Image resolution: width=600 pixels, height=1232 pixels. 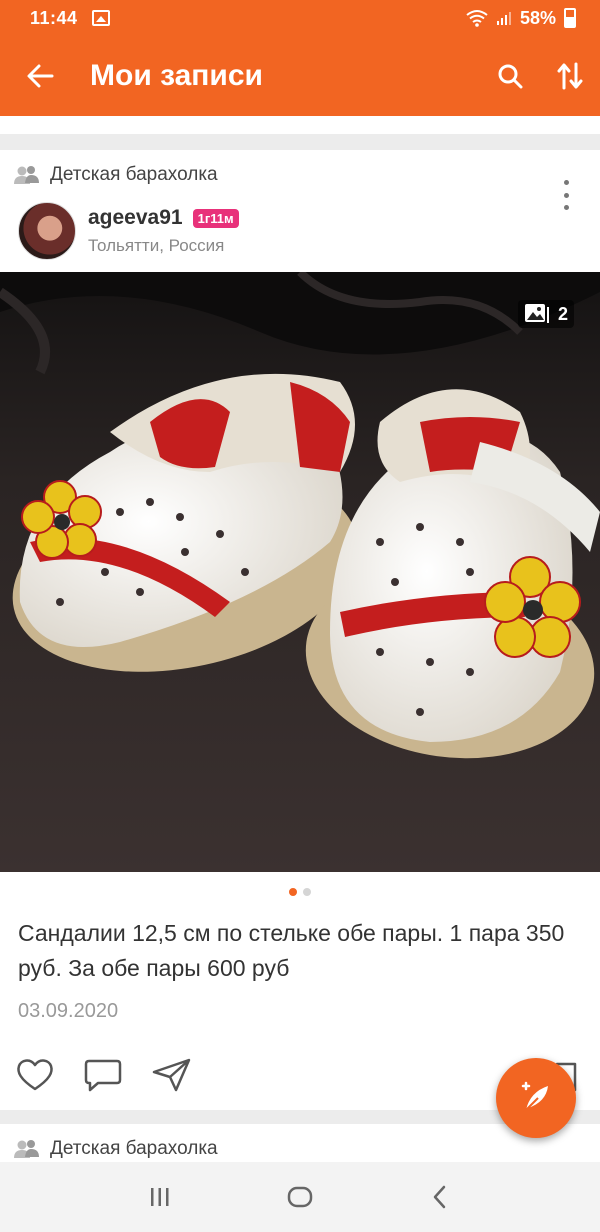 I want to click on next-post-group: Детская барахолка, so click(x=116, y=1149).